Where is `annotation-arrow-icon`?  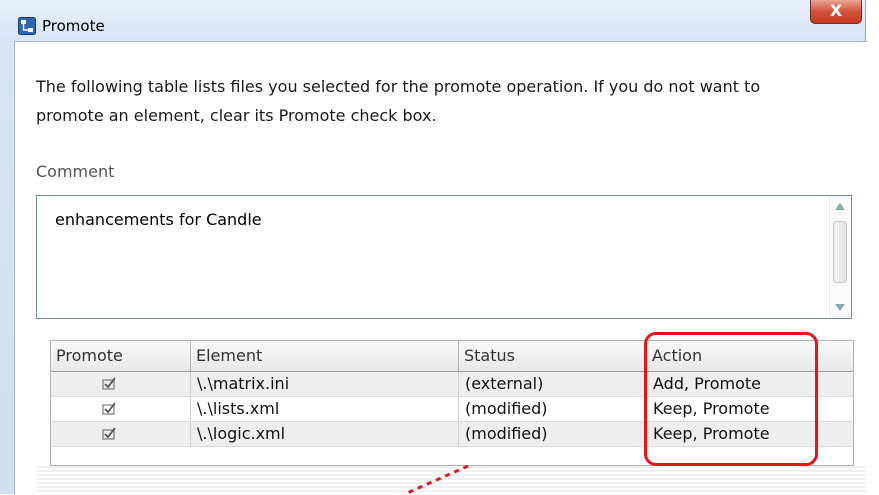 annotation-arrow-icon is located at coordinates (436, 479).